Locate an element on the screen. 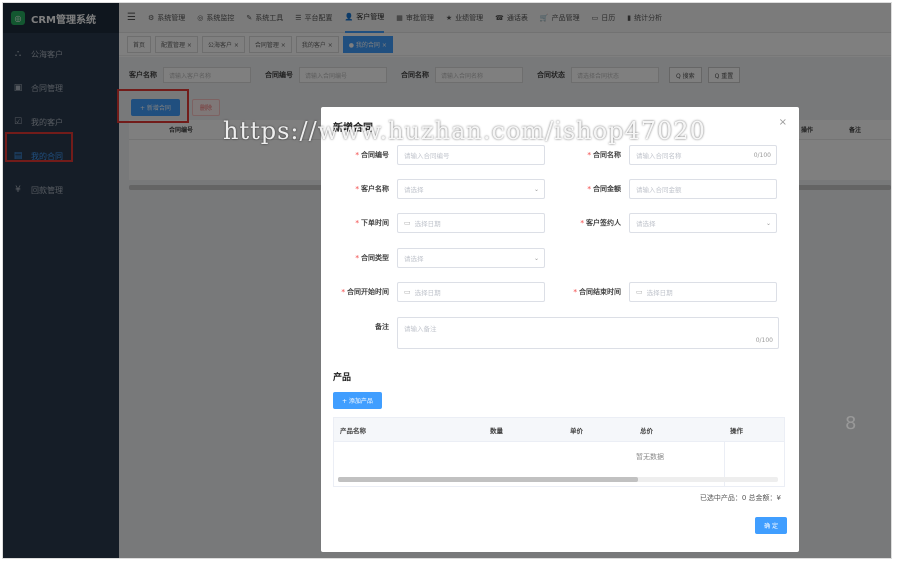  form-item-order-time: * 下单时间 ▭ 选择日期 is located at coordinates (438, 223).